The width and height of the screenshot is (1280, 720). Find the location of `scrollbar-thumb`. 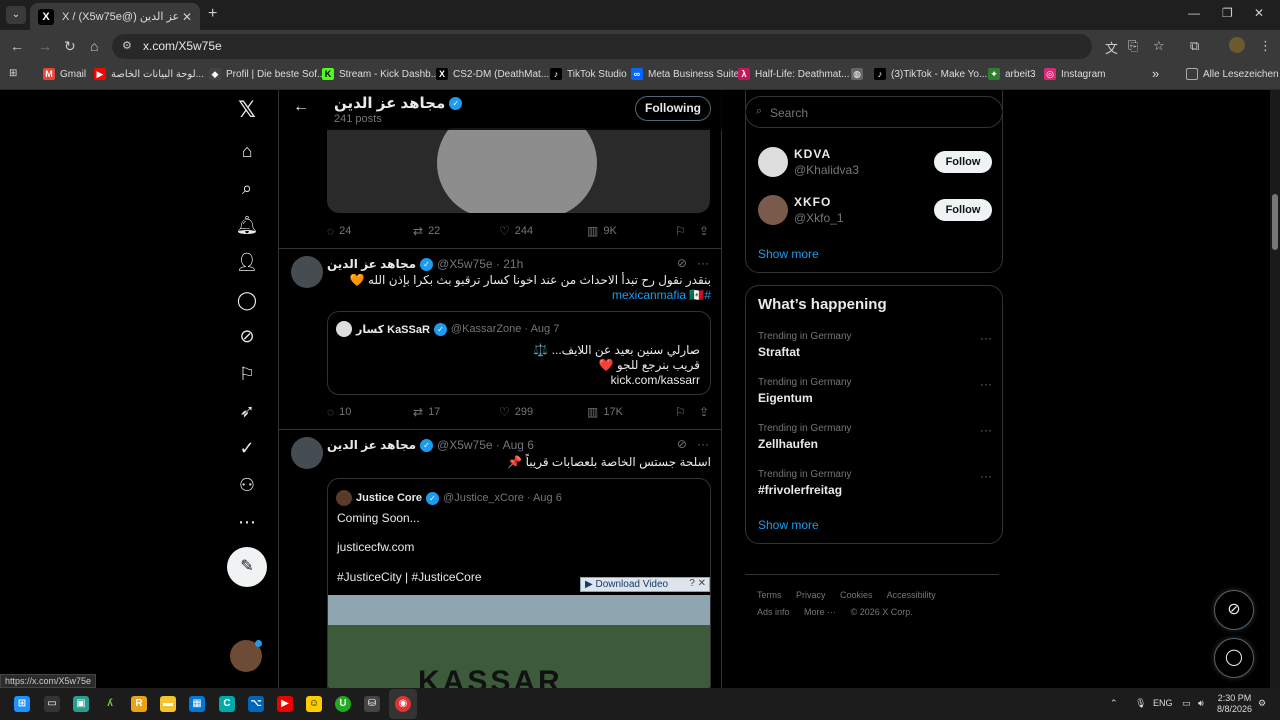

scrollbar-thumb is located at coordinates (1275, 222).